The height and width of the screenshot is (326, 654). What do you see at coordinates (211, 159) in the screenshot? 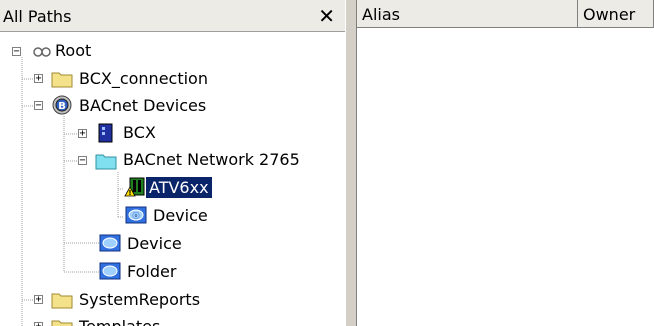
I see `tree-item-bacnet-network: BACnet Network 2765` at bounding box center [211, 159].